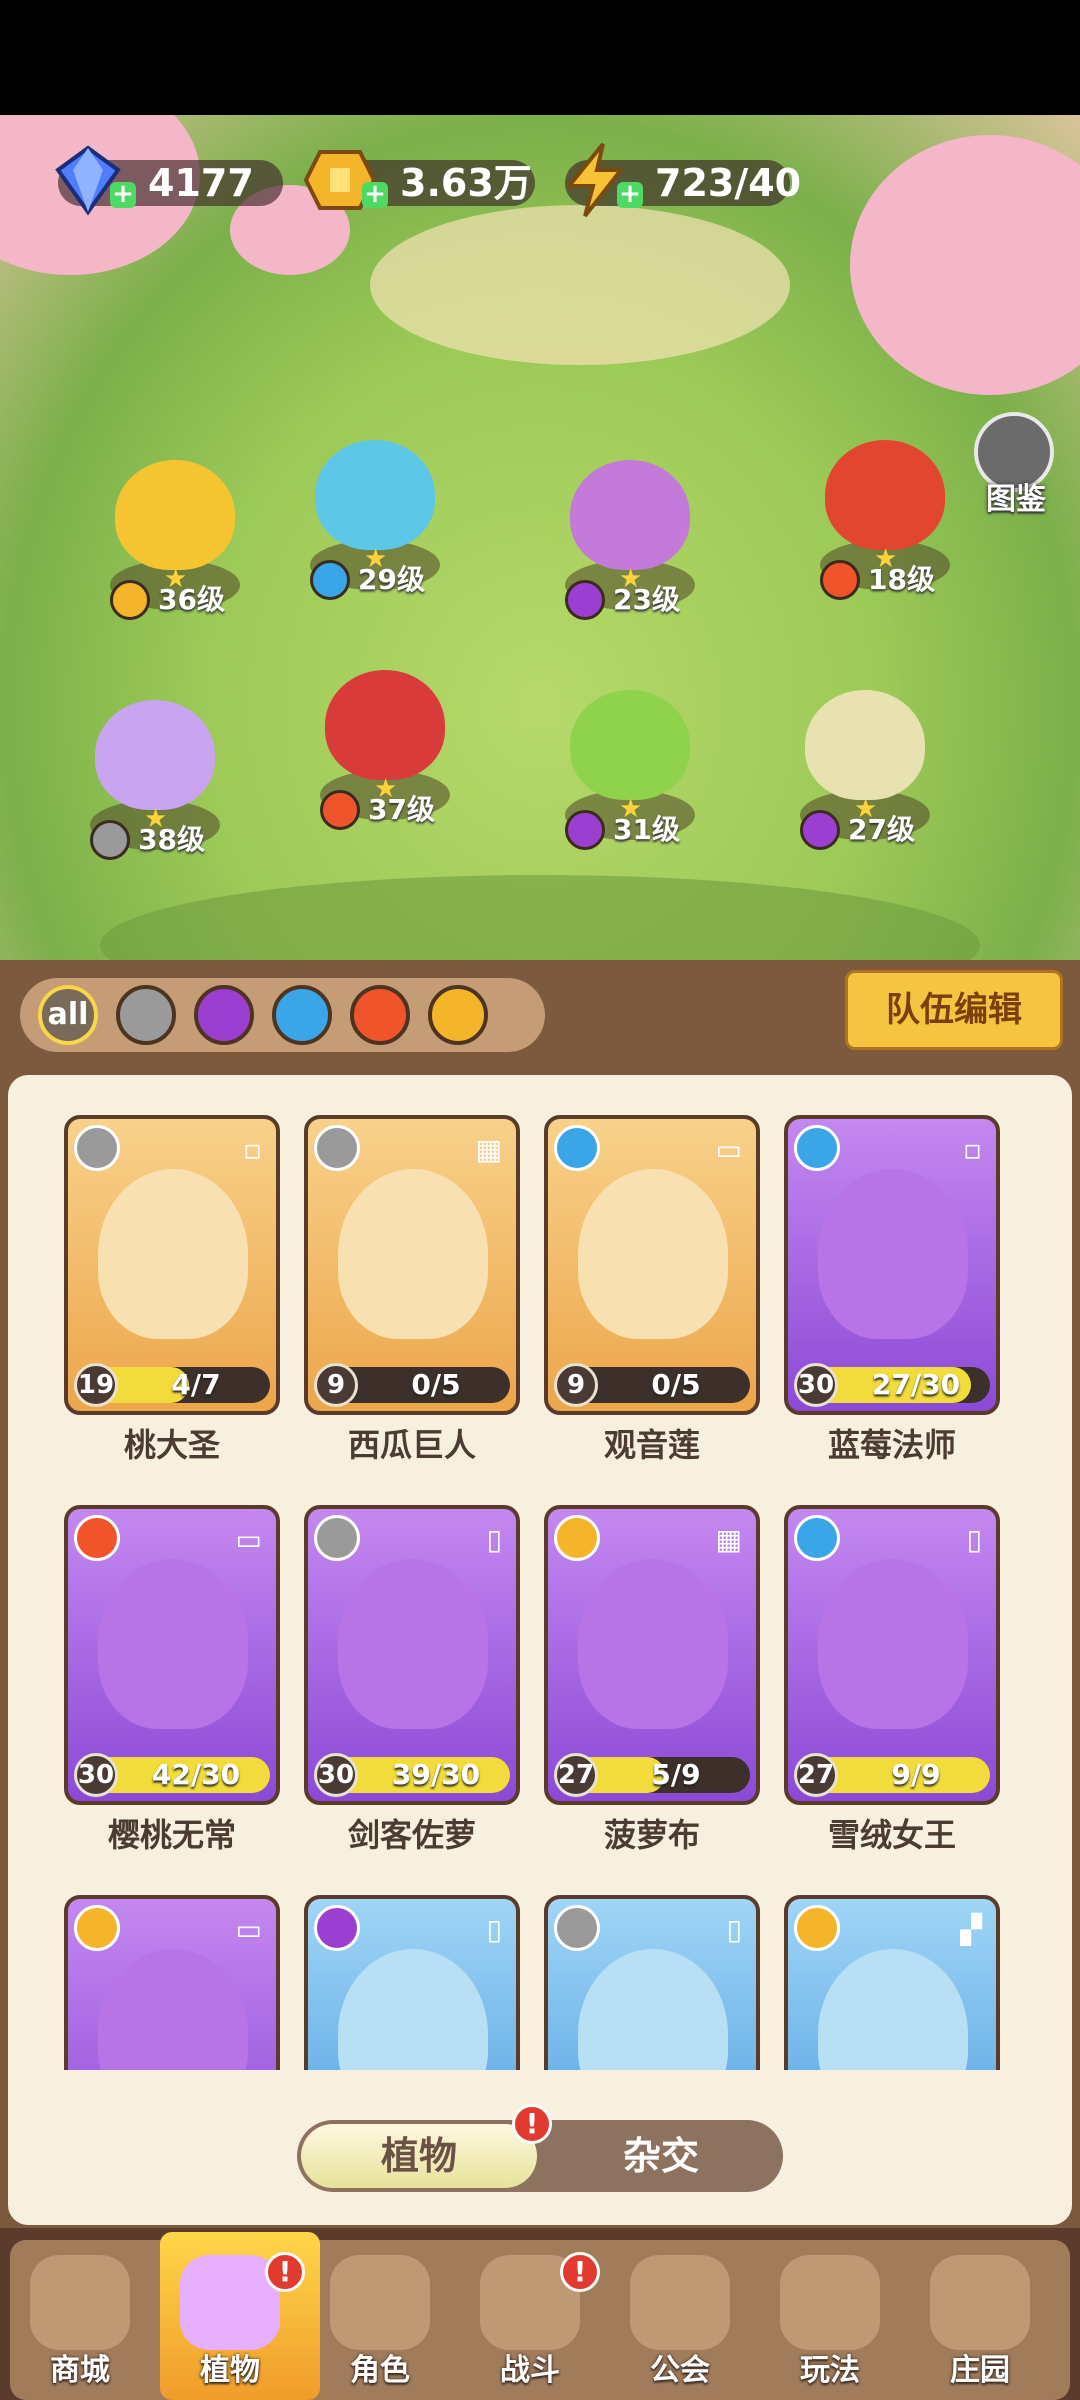 This screenshot has height=2400, width=1080. What do you see at coordinates (974, 1539) in the screenshot?
I see `formation-shape-icon: ▯` at bounding box center [974, 1539].